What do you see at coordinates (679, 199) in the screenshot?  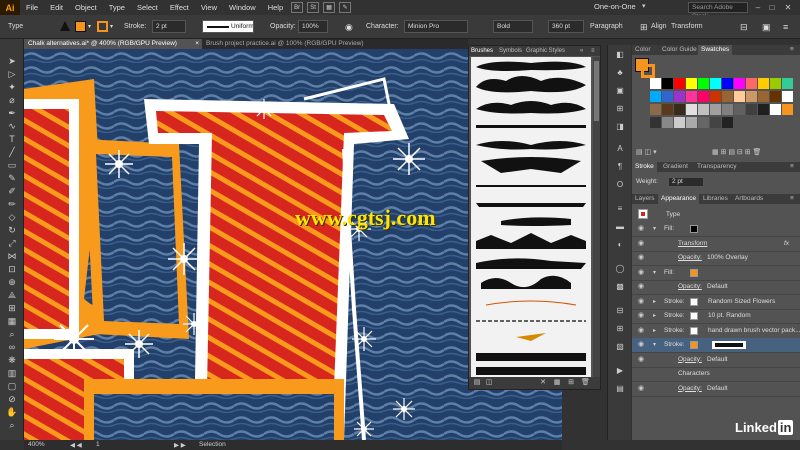 I see `tab-appearance: Appearance` at bounding box center [679, 199].